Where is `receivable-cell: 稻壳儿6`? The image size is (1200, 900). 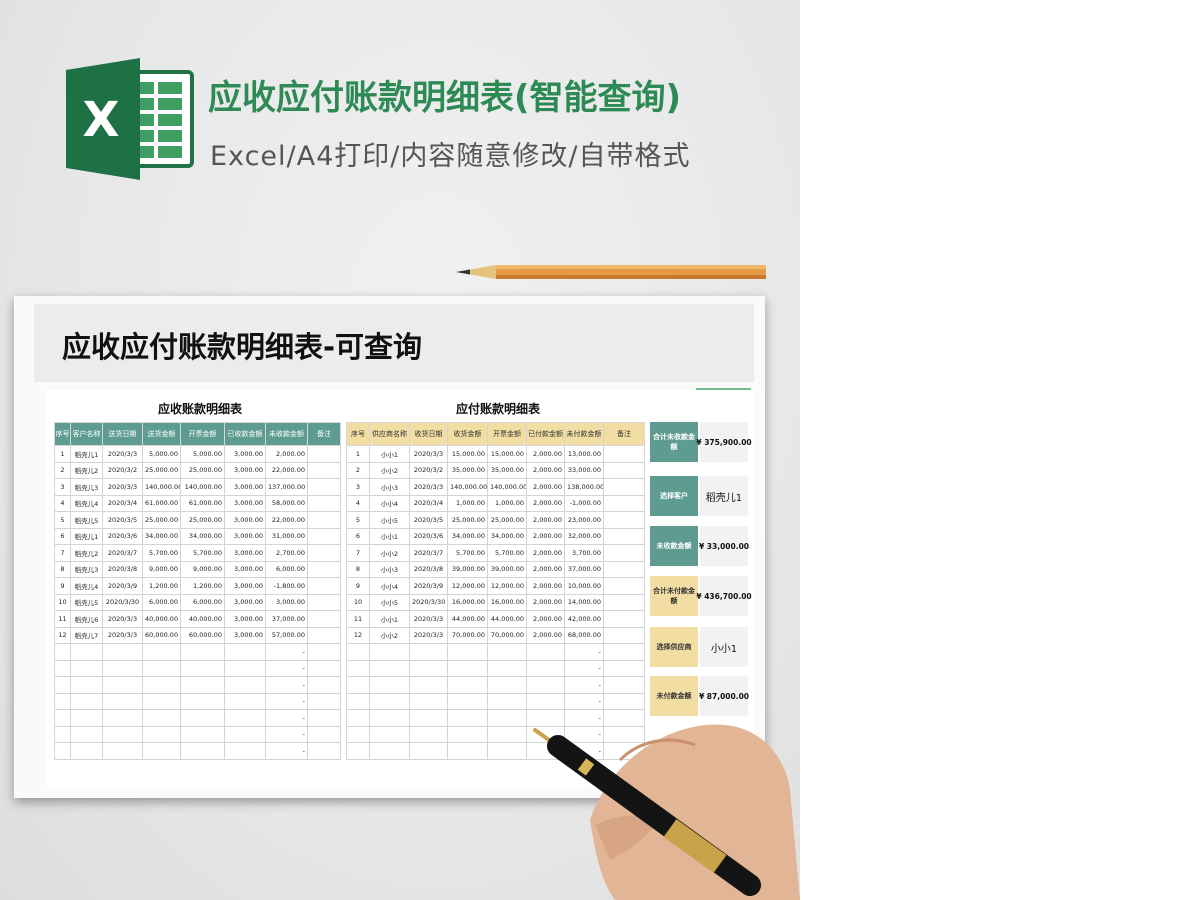 receivable-cell: 稻壳儿6 is located at coordinates (86, 619).